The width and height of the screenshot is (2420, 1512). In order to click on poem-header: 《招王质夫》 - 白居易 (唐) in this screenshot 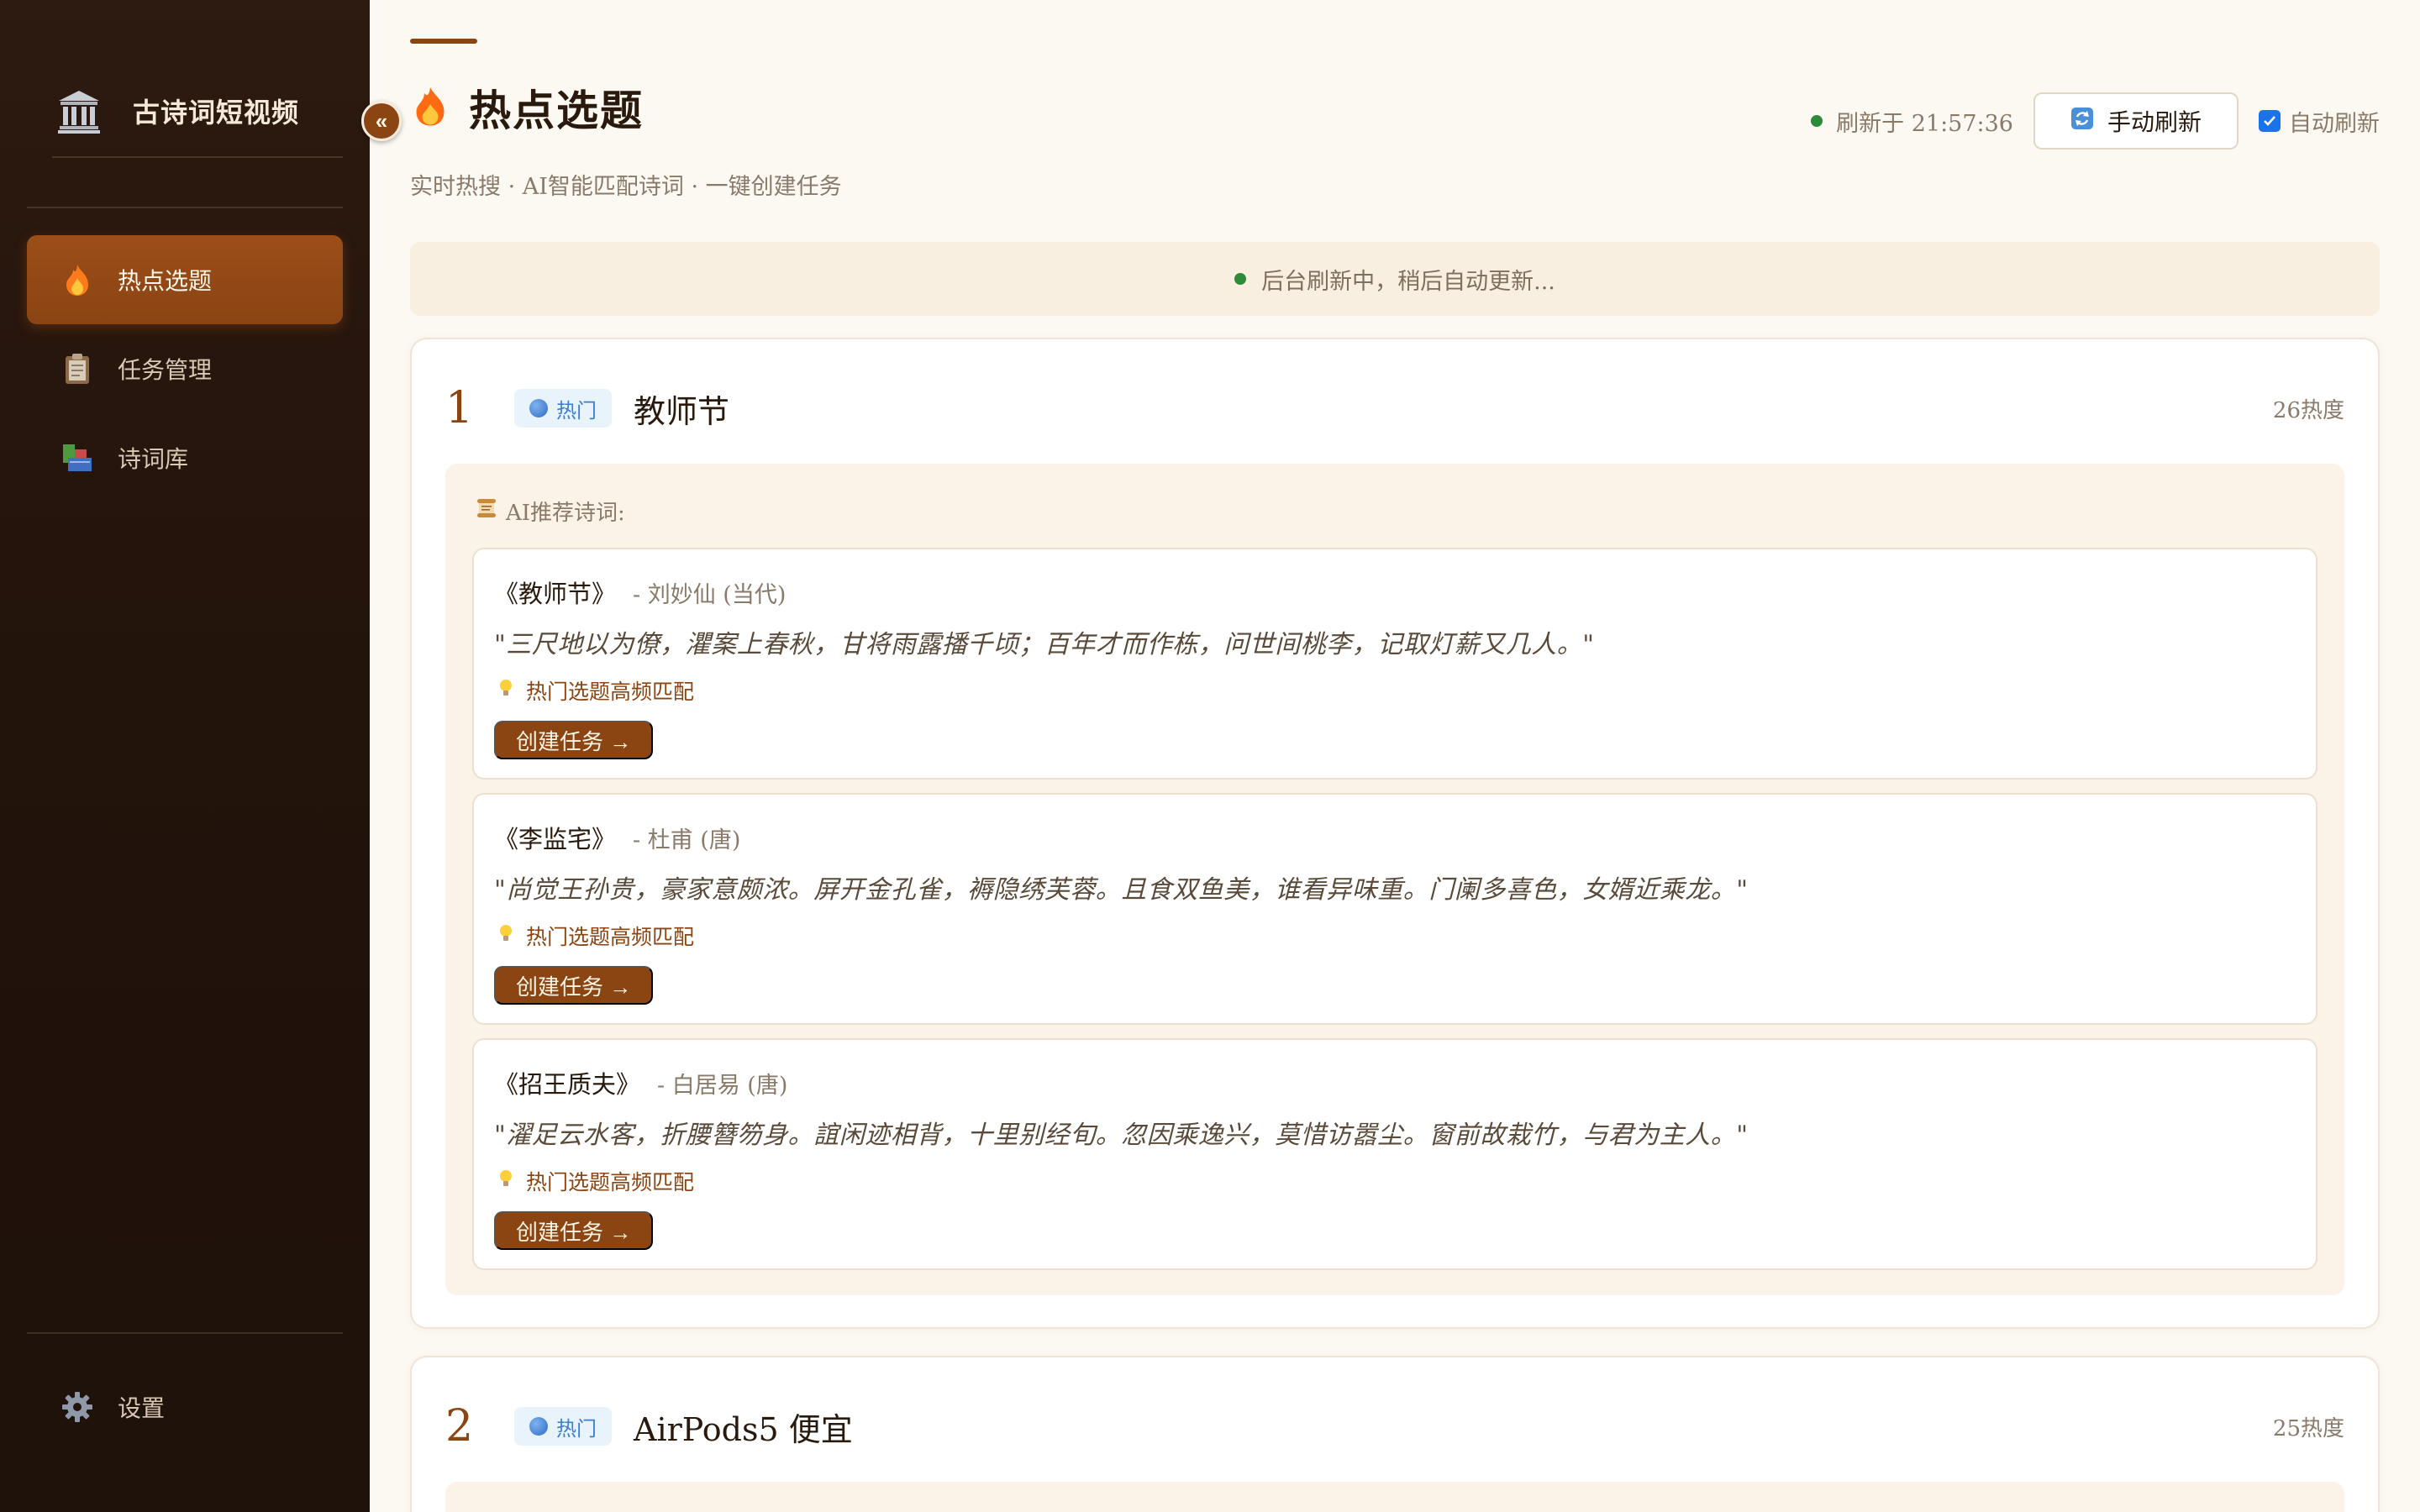, I will do `click(641, 1082)`.